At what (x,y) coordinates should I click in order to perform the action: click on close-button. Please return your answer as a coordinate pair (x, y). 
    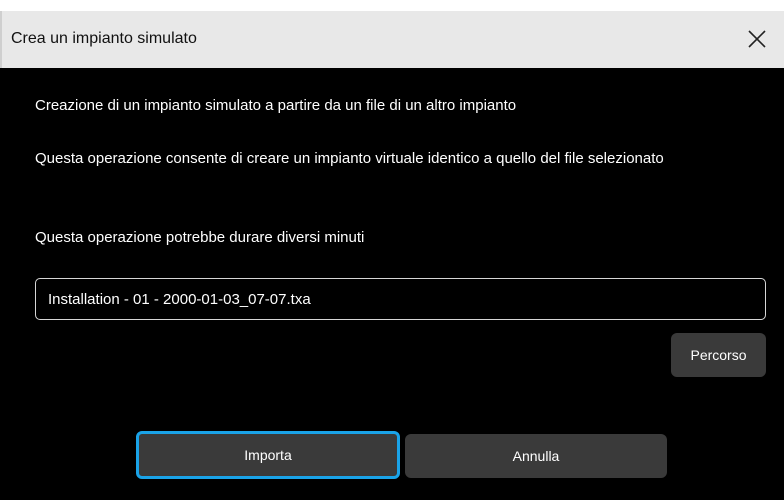
    Looking at the image, I should click on (760, 39).